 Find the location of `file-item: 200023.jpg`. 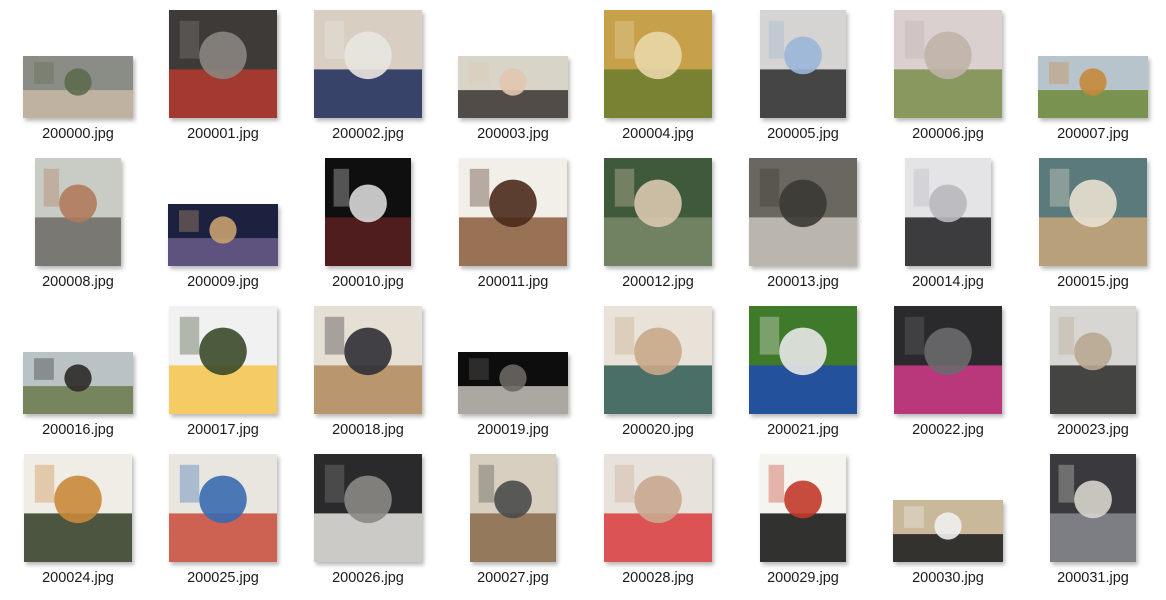

file-item: 200023.jpg is located at coordinates (1102, 378).